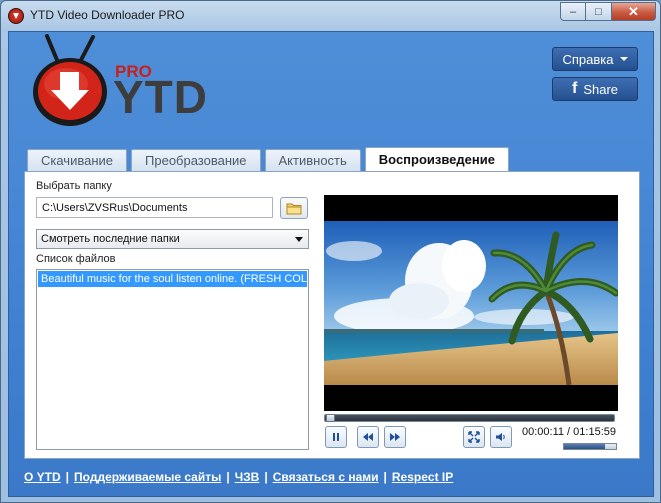  Describe the element at coordinates (584, 446) in the screenshot. I see `volume-level` at that location.